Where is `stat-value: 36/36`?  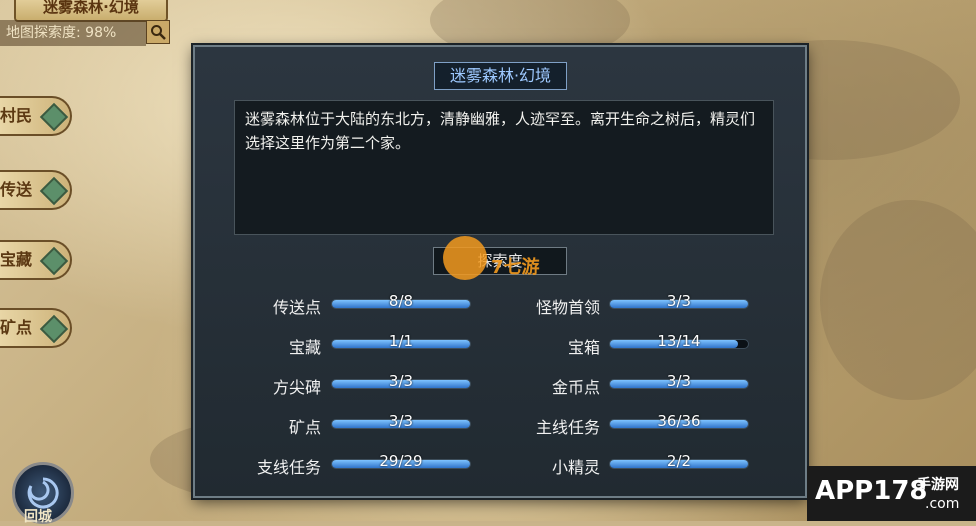 stat-value: 36/36 is located at coordinates (679, 421).